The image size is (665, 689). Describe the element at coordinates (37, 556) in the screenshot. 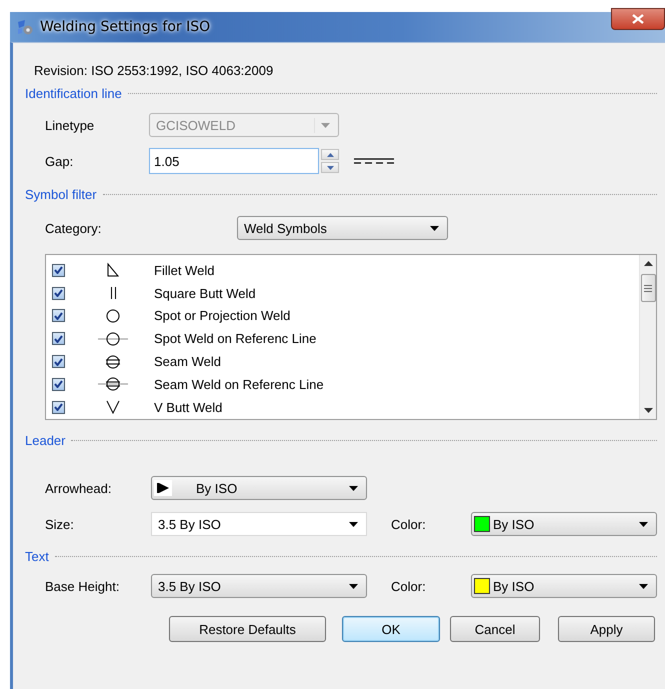

I see `section-heading: Text` at that location.